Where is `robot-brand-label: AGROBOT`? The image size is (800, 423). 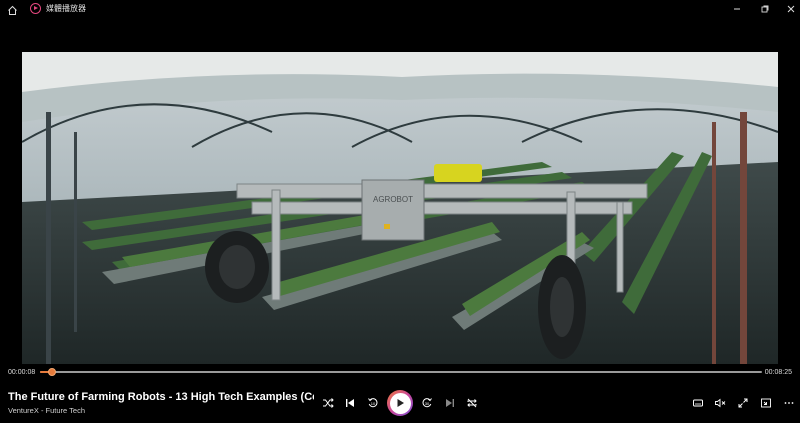 robot-brand-label: AGROBOT is located at coordinates (393, 199).